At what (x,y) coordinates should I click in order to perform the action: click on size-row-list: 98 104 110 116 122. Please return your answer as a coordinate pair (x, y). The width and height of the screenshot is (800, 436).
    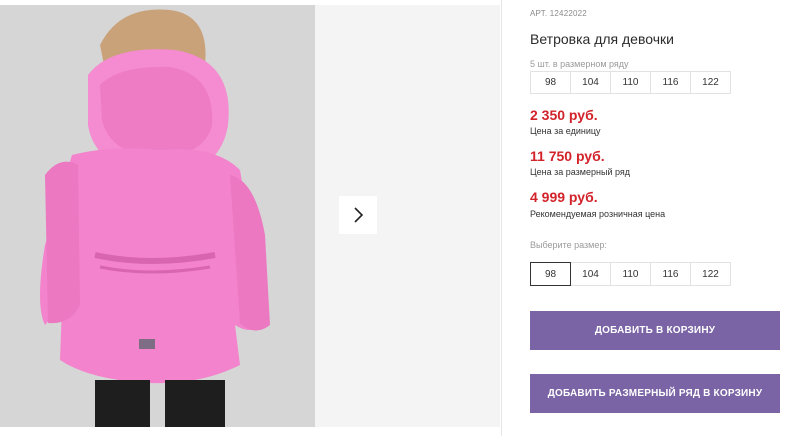
    Looking at the image, I should click on (630, 82).